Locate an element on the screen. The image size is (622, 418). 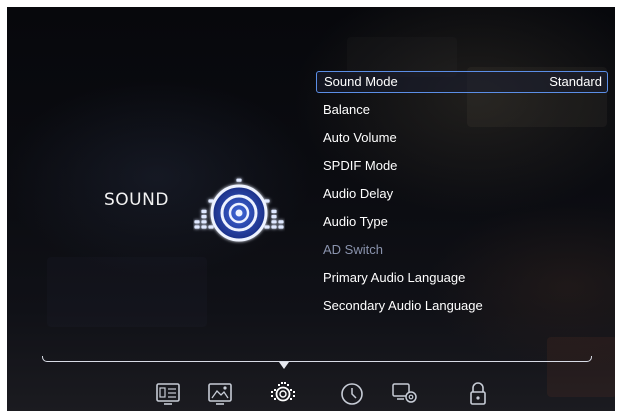
menu-item-label: SPDIF Mode is located at coordinates (360, 165).